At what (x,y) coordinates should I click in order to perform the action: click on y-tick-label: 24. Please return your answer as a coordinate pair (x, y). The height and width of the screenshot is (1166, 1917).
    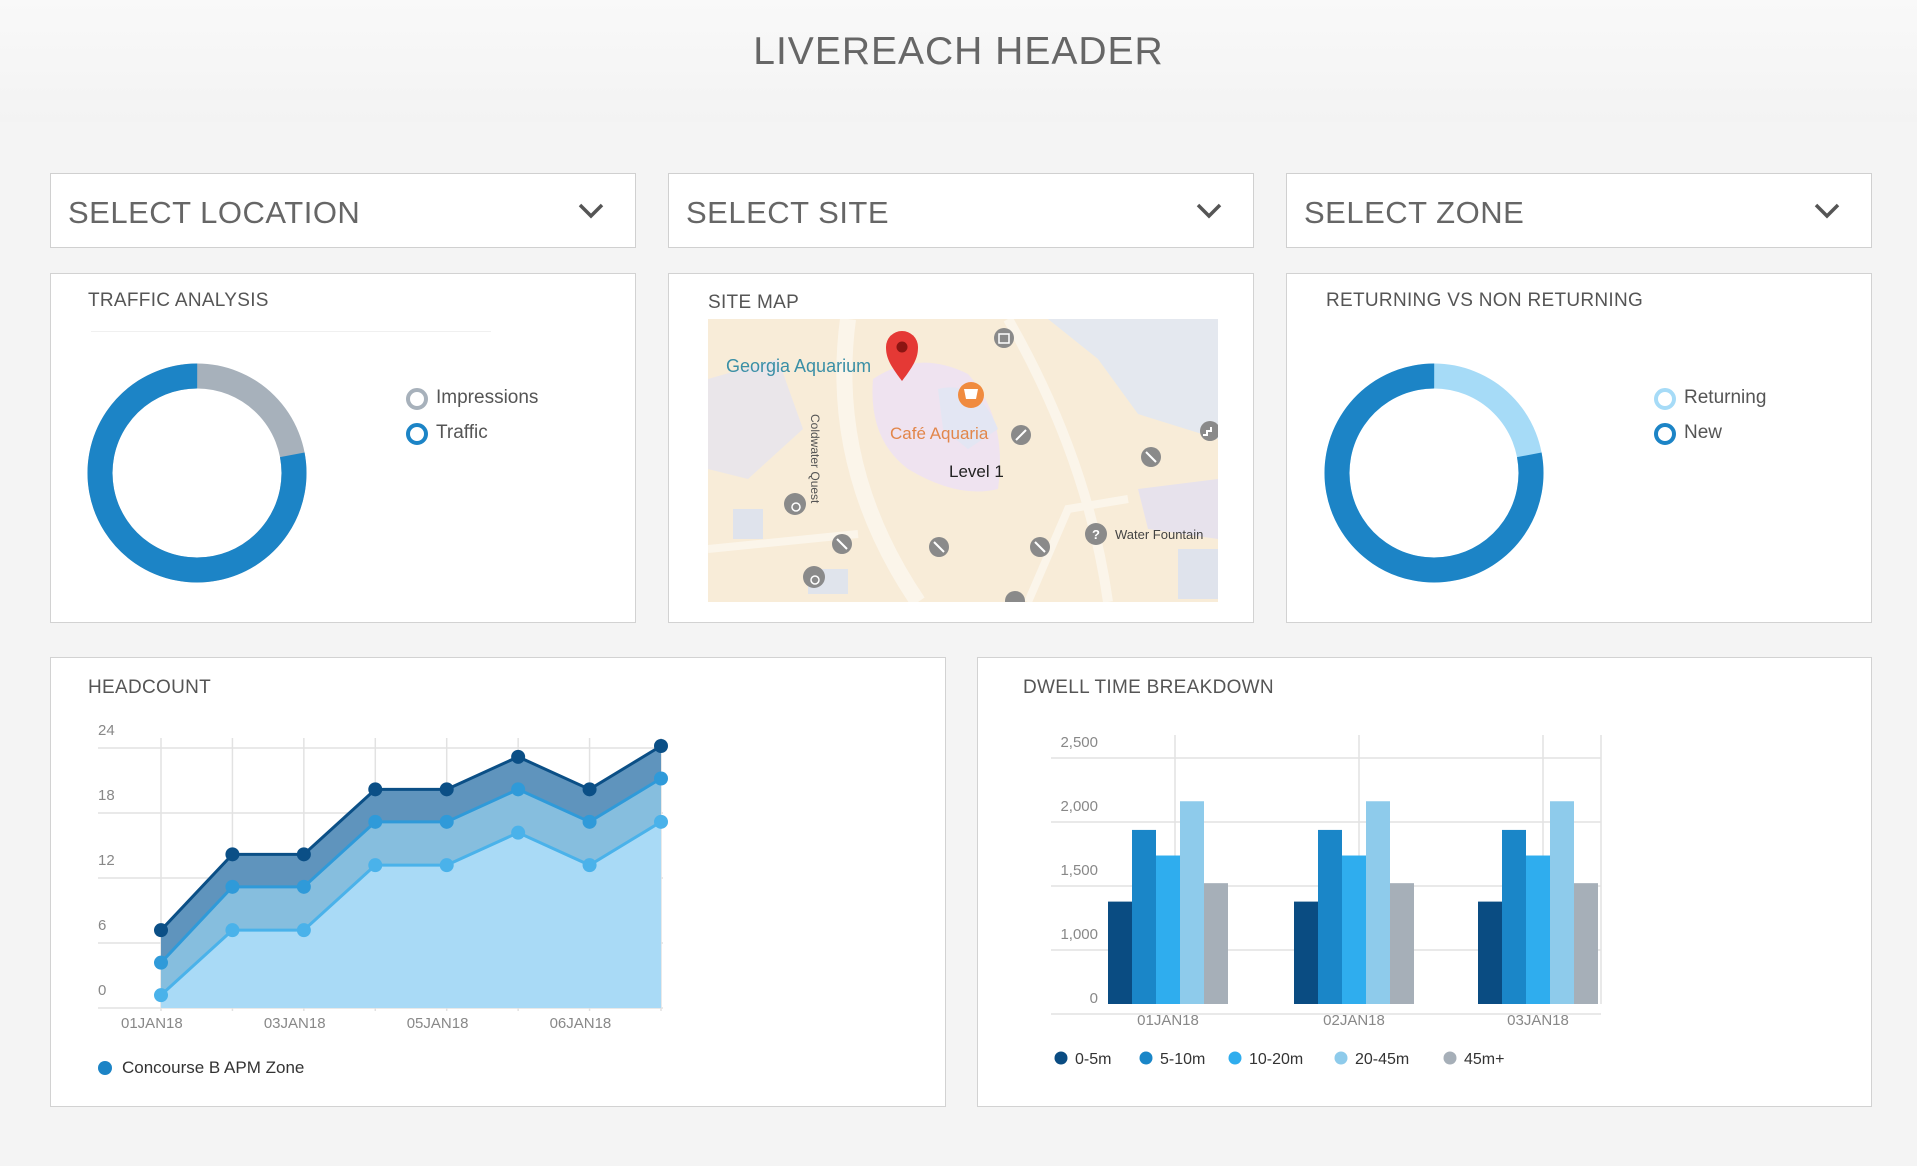
    Looking at the image, I should click on (106, 730).